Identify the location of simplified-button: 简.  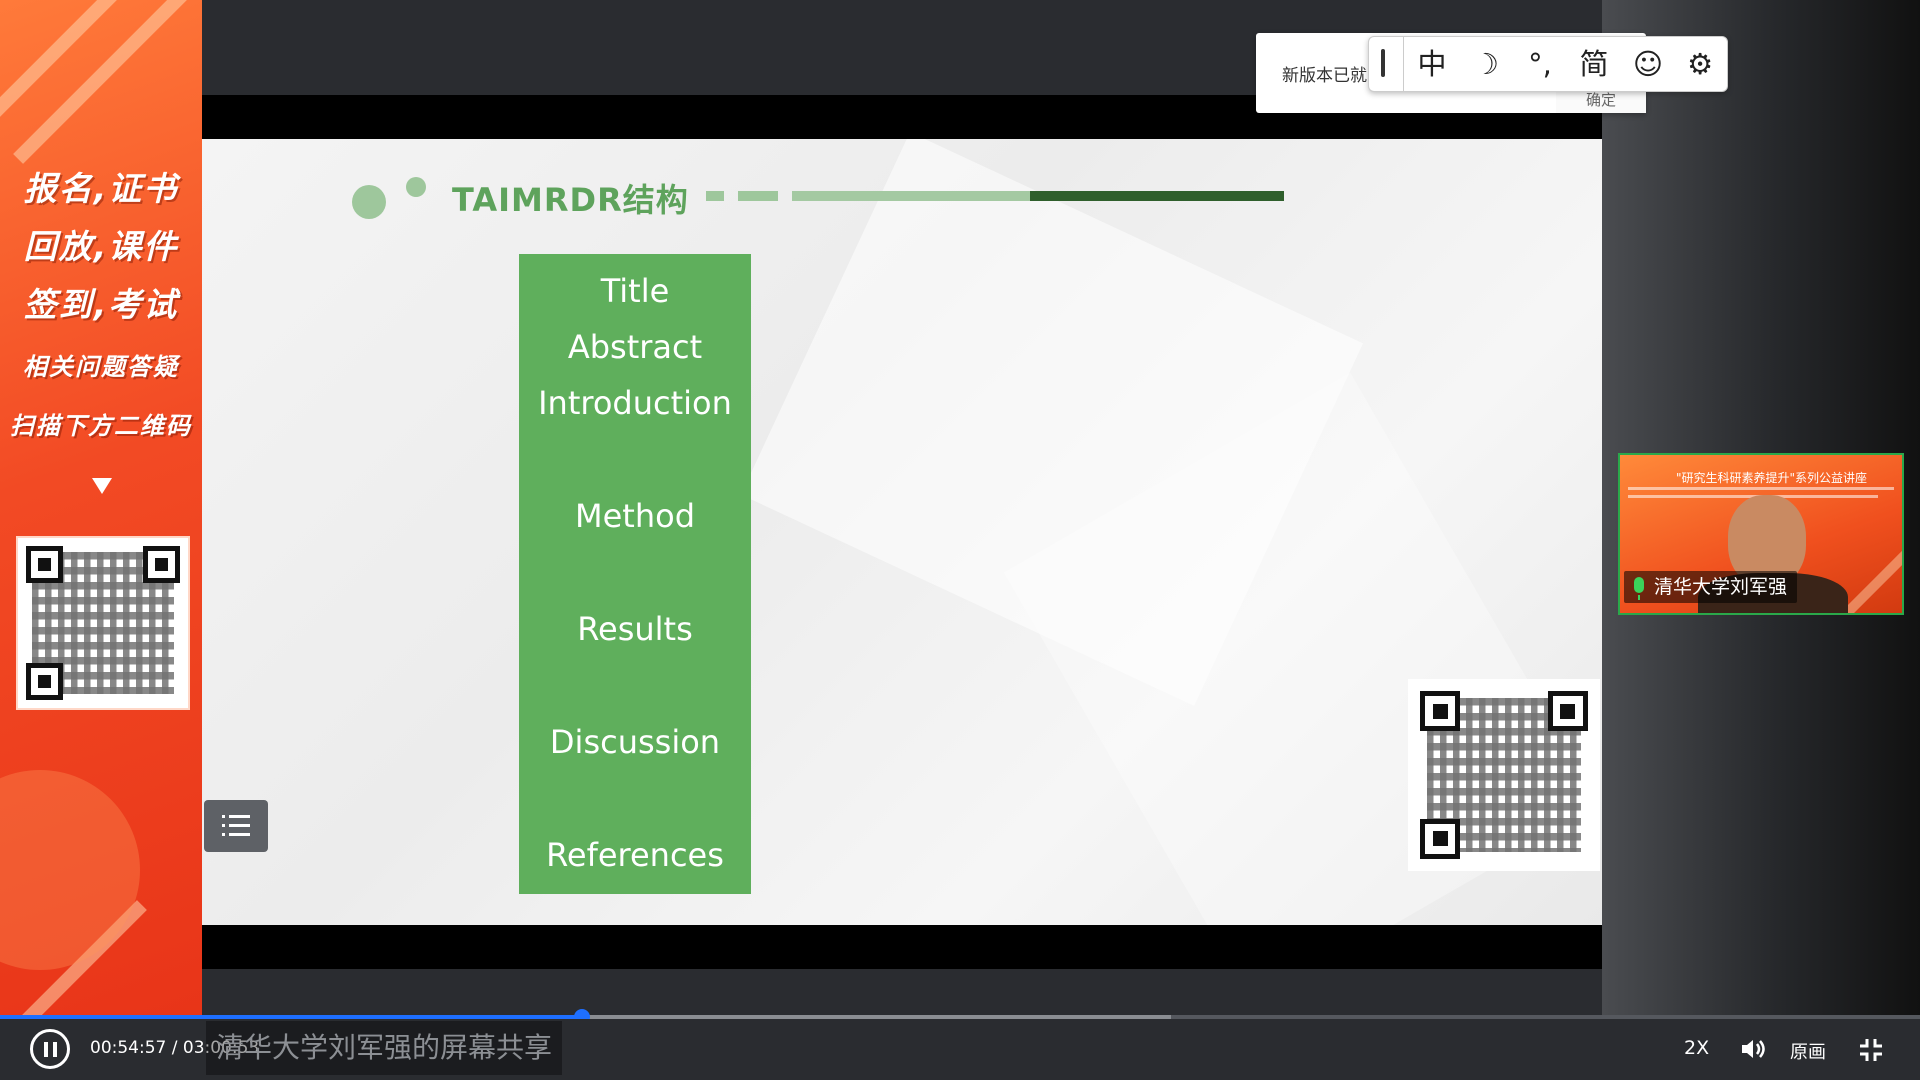
(1594, 64).